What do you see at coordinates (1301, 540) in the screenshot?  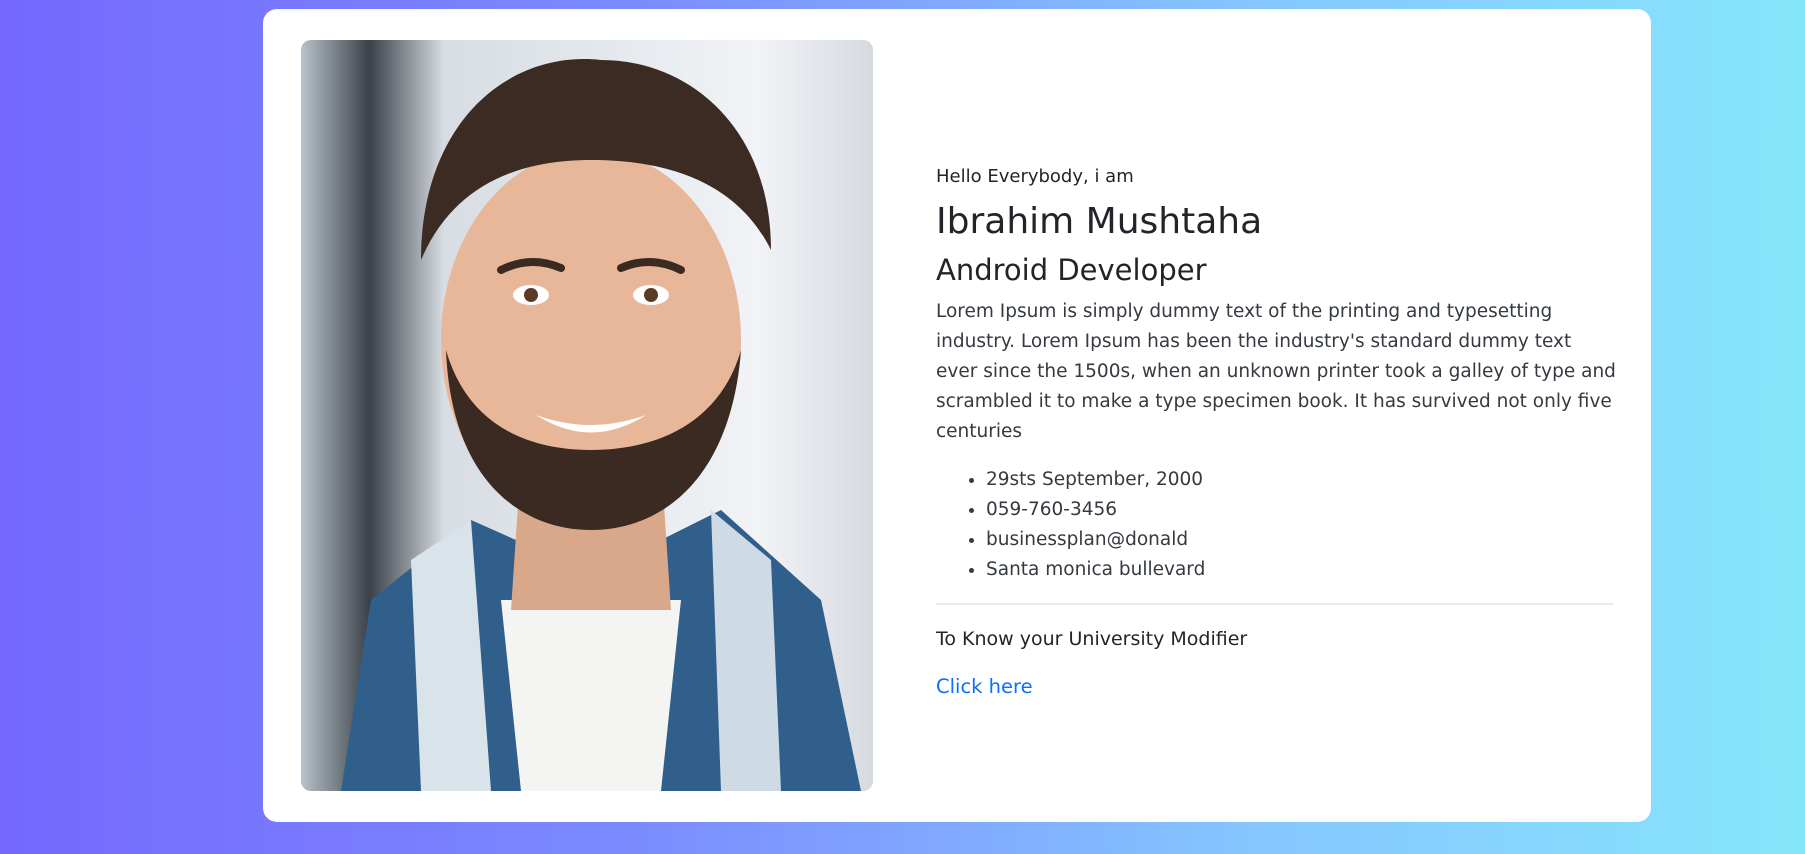 I see `detail-email: businessplan@donald` at bounding box center [1301, 540].